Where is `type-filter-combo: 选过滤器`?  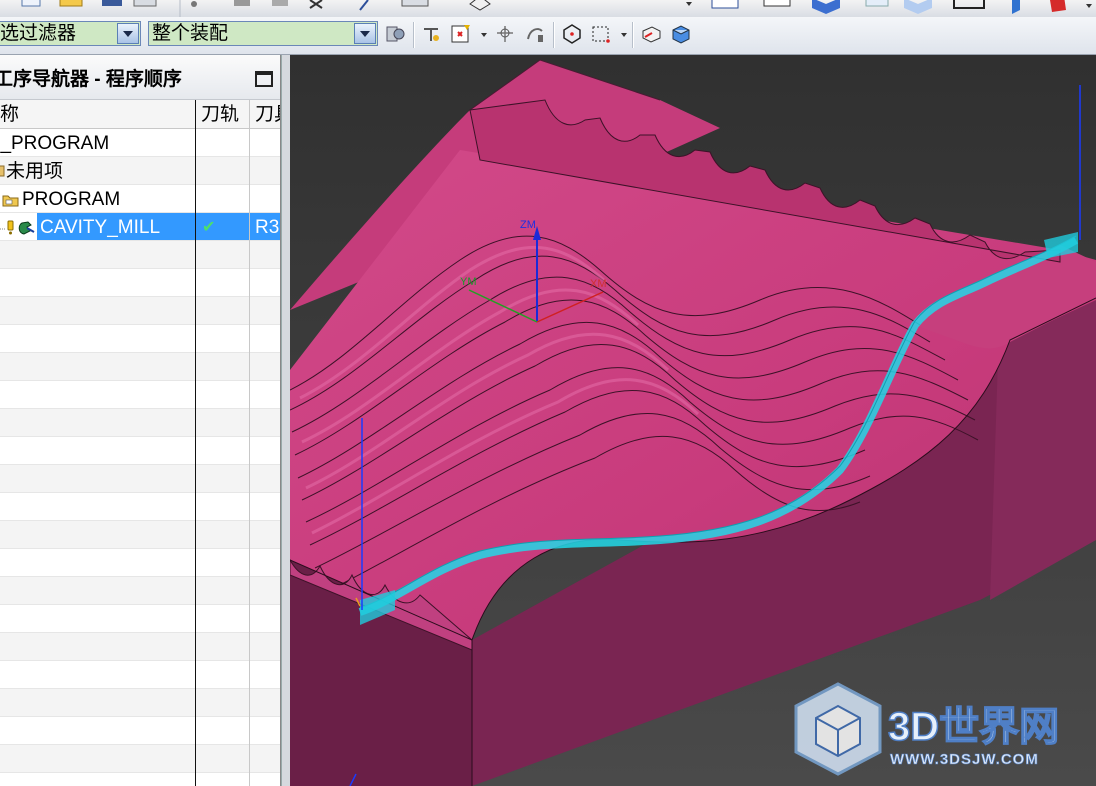 type-filter-combo: 选过滤器 is located at coordinates (70, 33).